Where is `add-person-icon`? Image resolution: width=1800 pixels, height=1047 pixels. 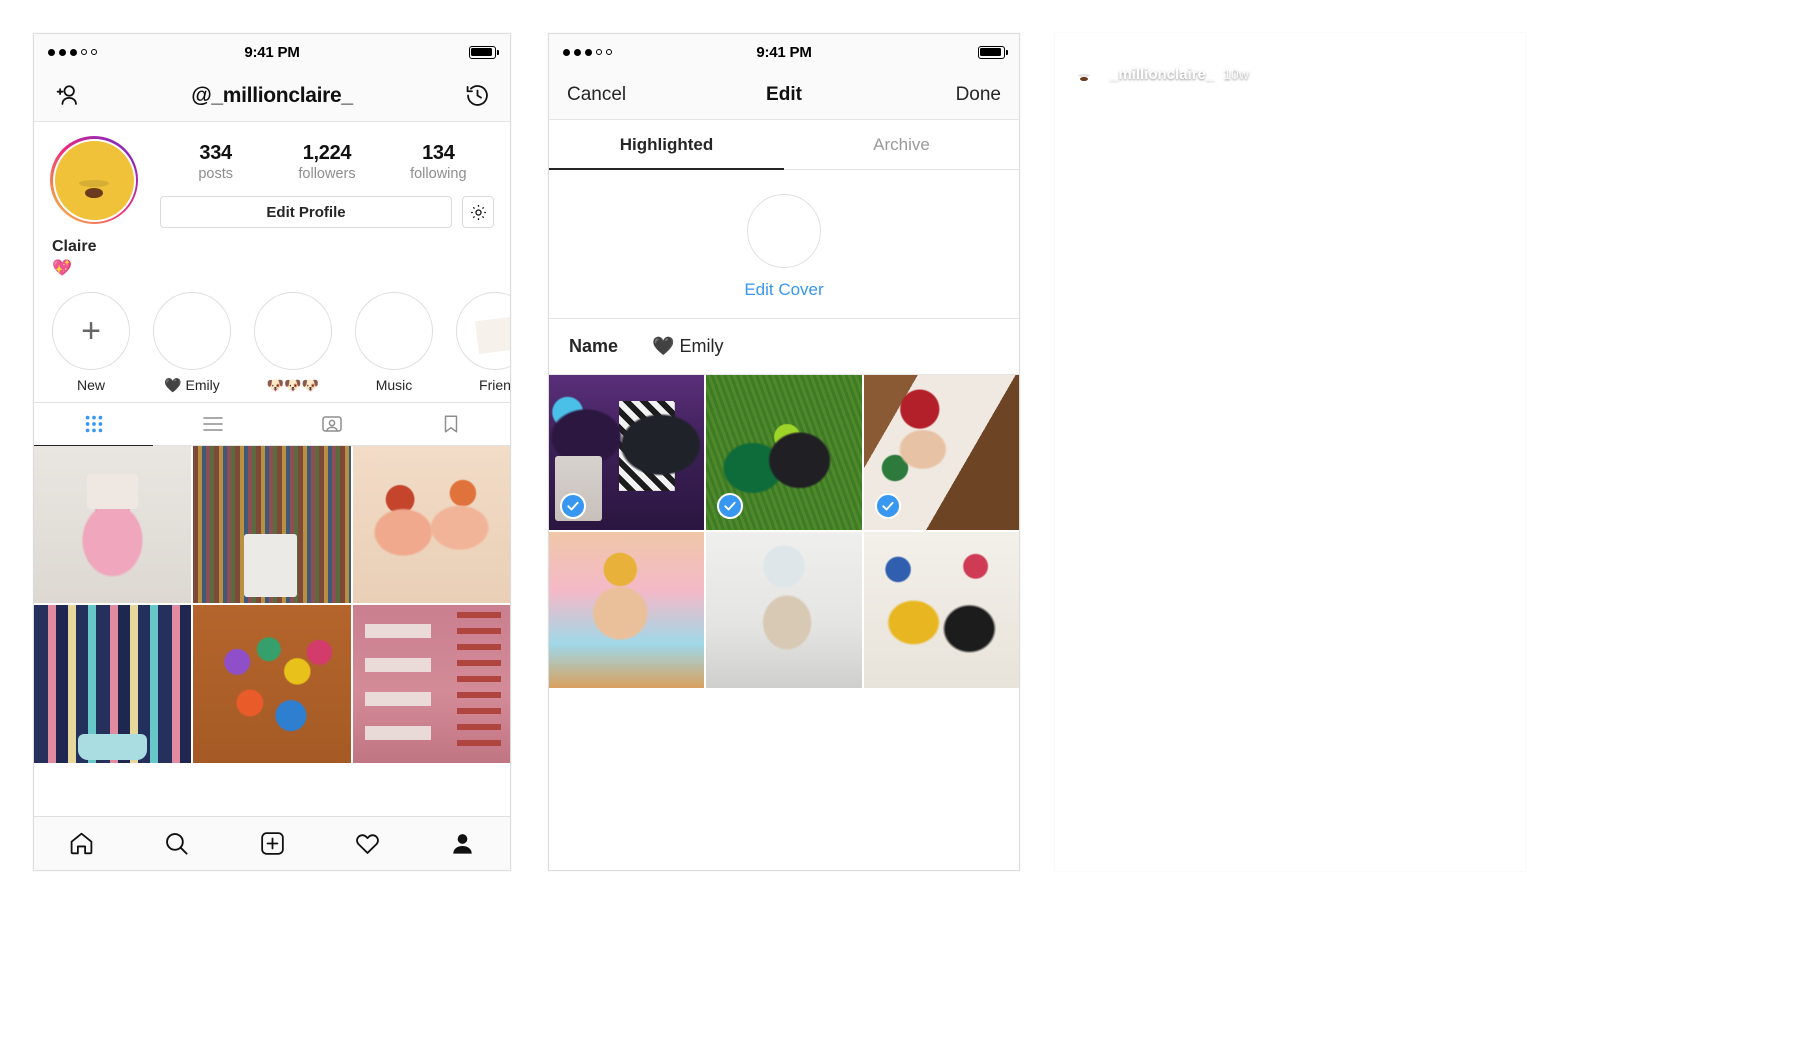
add-person-icon is located at coordinates (67, 96).